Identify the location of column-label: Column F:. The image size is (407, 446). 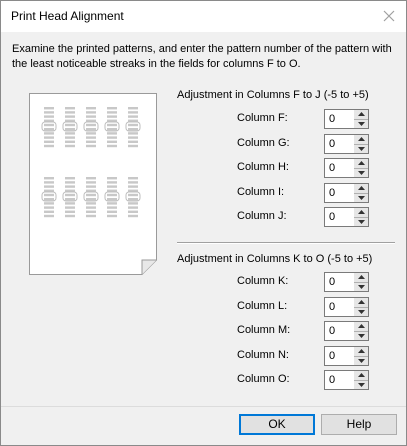
(262, 118).